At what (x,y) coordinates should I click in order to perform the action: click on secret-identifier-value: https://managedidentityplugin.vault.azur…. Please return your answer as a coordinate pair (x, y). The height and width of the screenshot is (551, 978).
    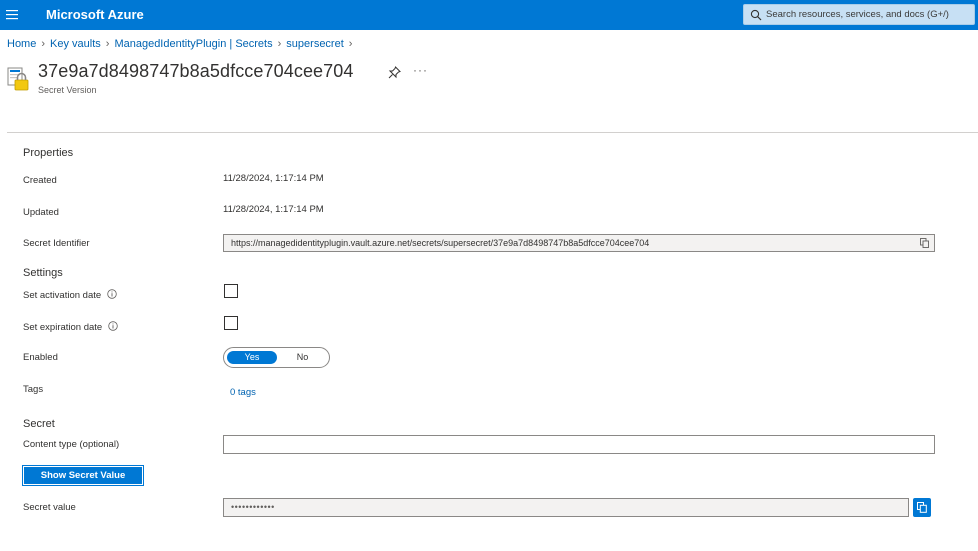
    Looking at the image, I should click on (440, 243).